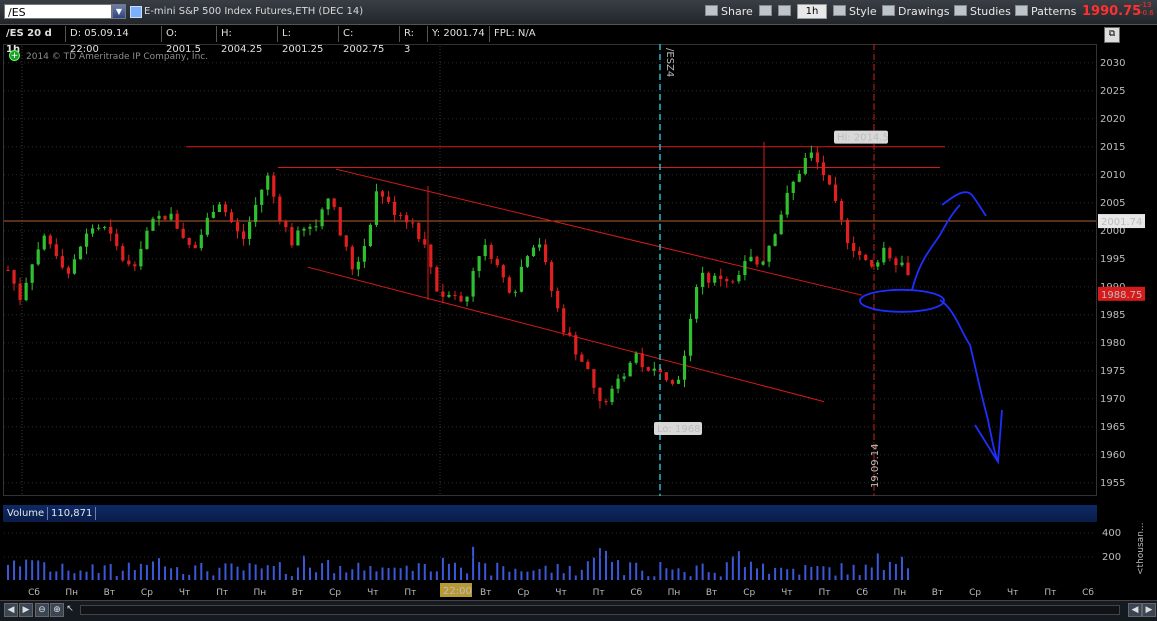 The image size is (1157, 621). What do you see at coordinates (971, 382) in the screenshot?
I see `drawn-down-arrow` at bounding box center [971, 382].